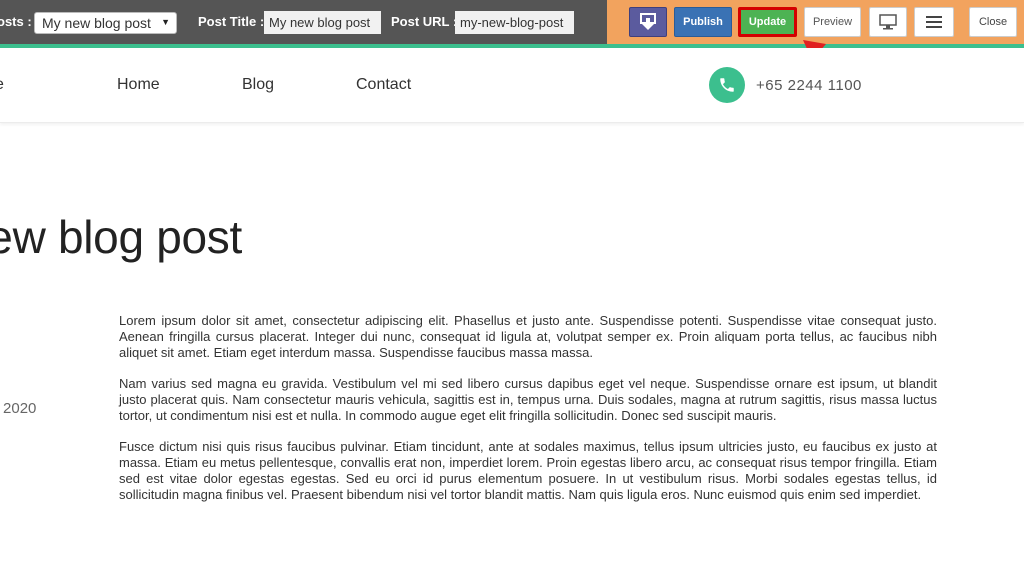 This screenshot has width=1024, height=576. I want to click on desktop-monitor-icon, so click(888, 22).